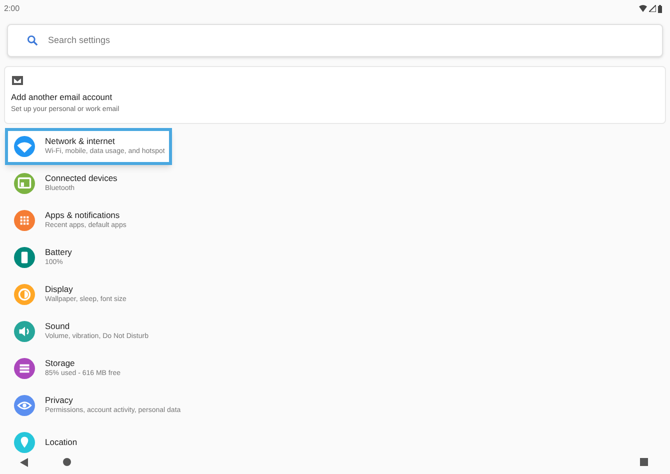 This screenshot has width=670, height=474. What do you see at coordinates (652, 8) in the screenshot?
I see `signal-icon` at bounding box center [652, 8].